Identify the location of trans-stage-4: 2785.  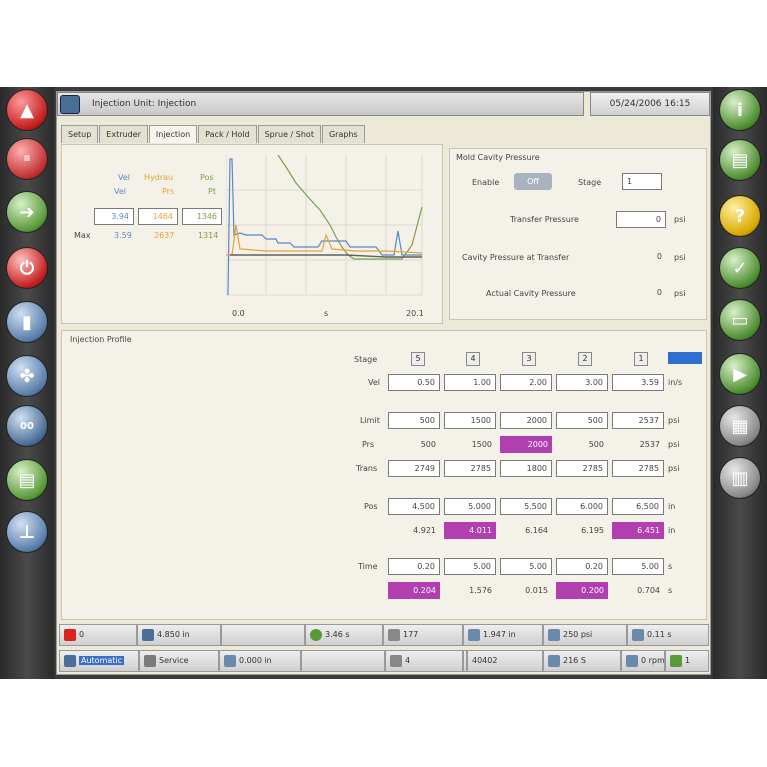
(470, 468).